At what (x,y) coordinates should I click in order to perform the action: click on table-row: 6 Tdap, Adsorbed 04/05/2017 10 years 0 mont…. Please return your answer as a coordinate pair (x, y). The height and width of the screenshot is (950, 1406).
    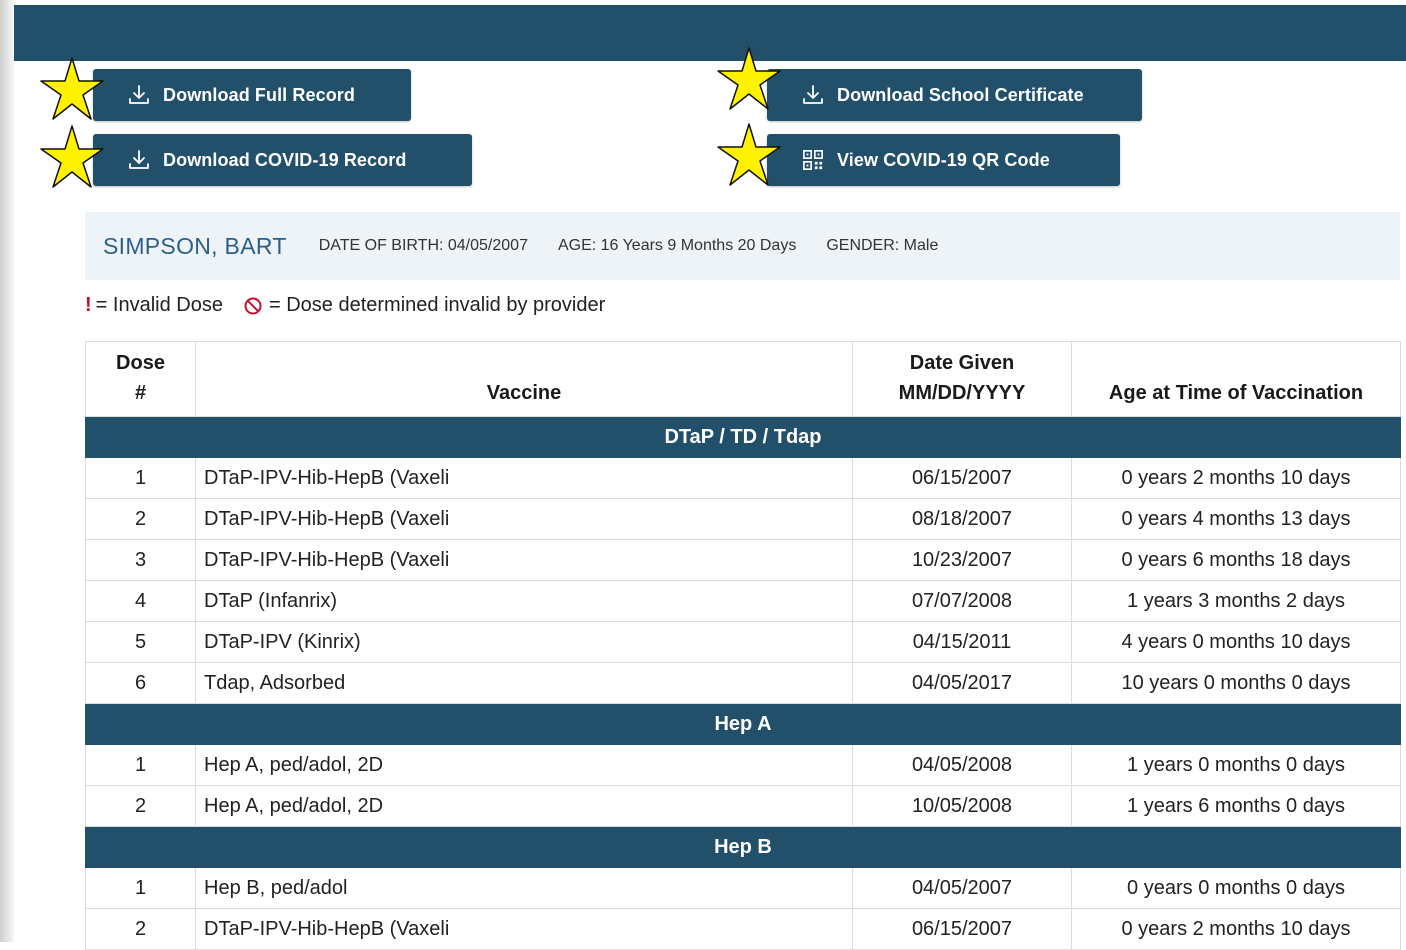
    Looking at the image, I should click on (743, 683).